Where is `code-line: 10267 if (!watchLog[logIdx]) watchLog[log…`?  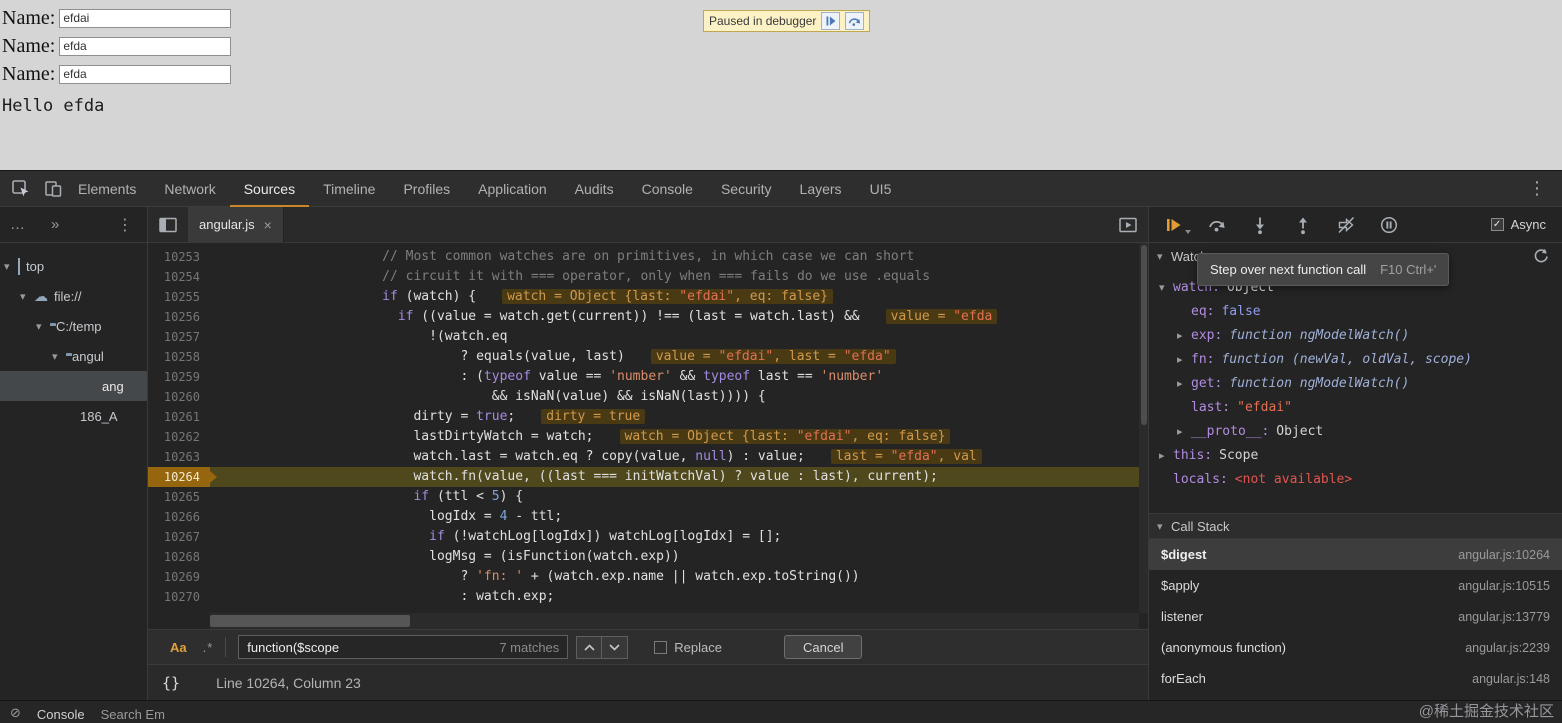
code-line: 10267 if (!watchLog[logIdx]) watchLog[log… is located at coordinates (648, 537).